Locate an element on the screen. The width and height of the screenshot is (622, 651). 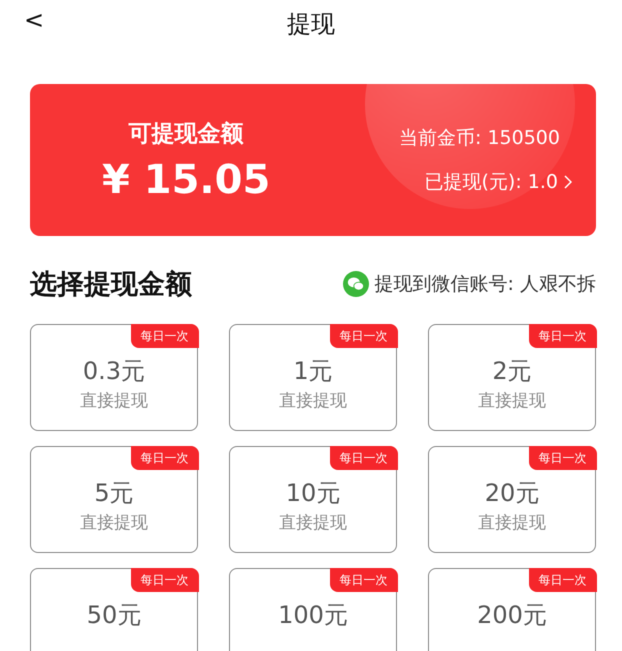
chevron-icon is located at coordinates (568, 182).